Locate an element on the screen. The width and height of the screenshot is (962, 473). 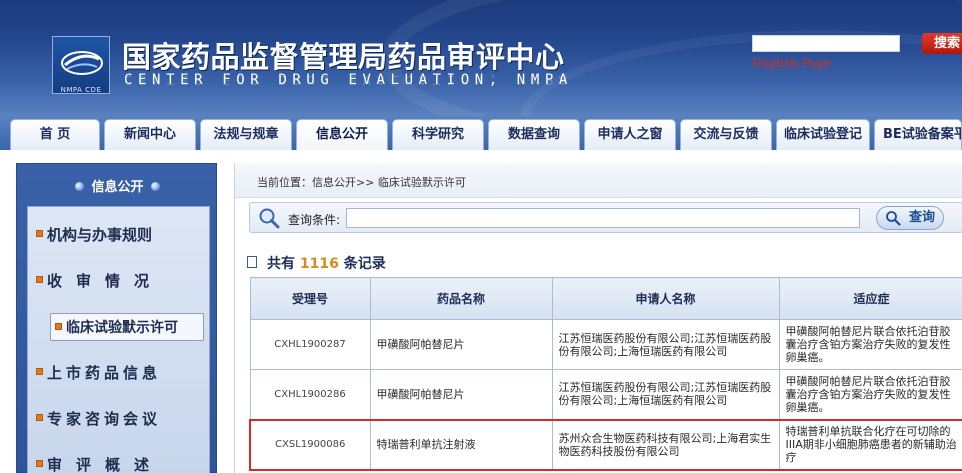
breadcrumb: 当前位置：信息公开>> 临床试验默示许可 is located at coordinates (361, 182).